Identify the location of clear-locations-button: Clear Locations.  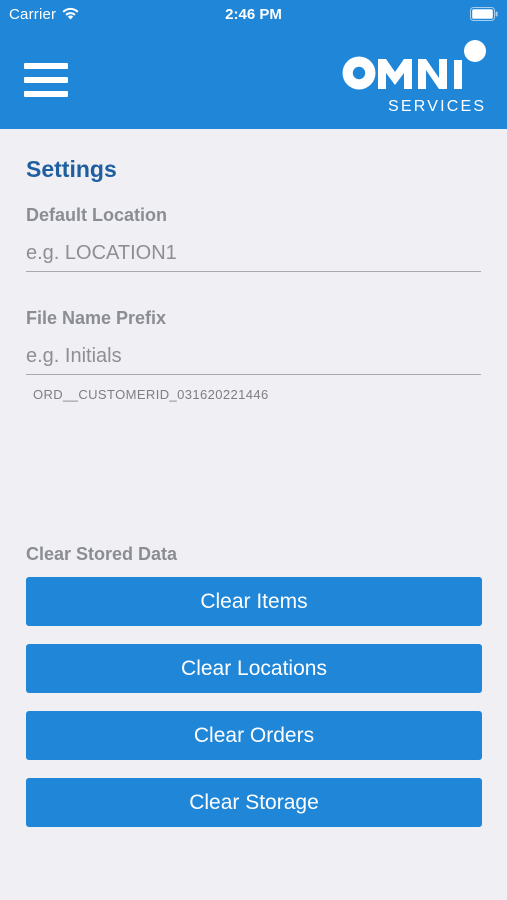
(254, 668).